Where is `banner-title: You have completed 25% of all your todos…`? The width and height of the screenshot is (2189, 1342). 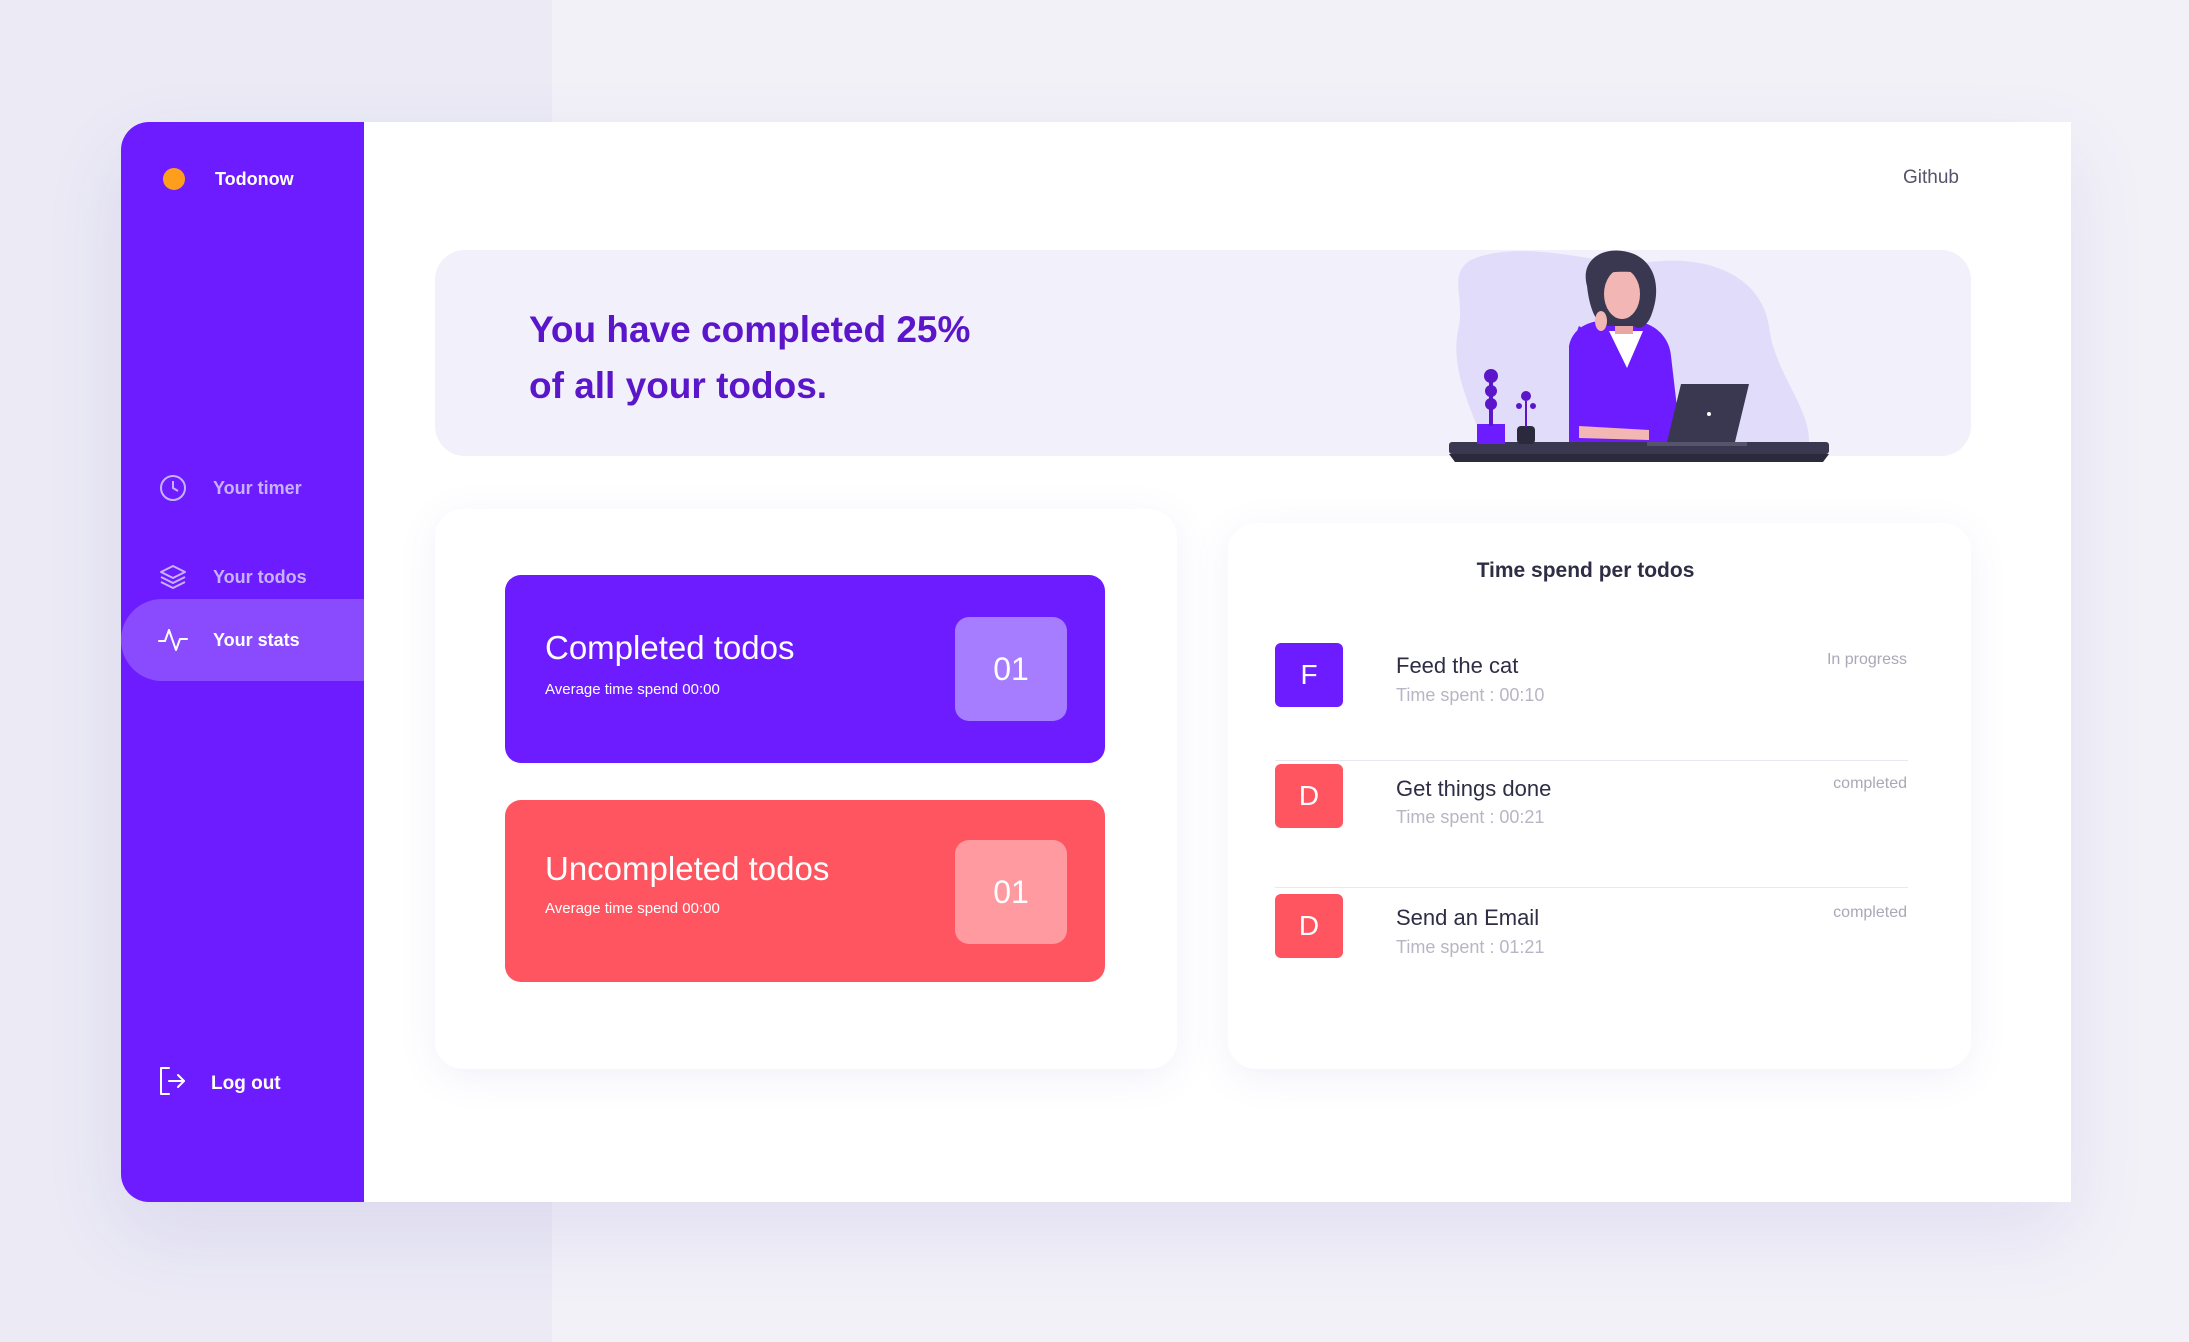
banner-title: You have completed 25% of all your todos… is located at coordinates (789, 358).